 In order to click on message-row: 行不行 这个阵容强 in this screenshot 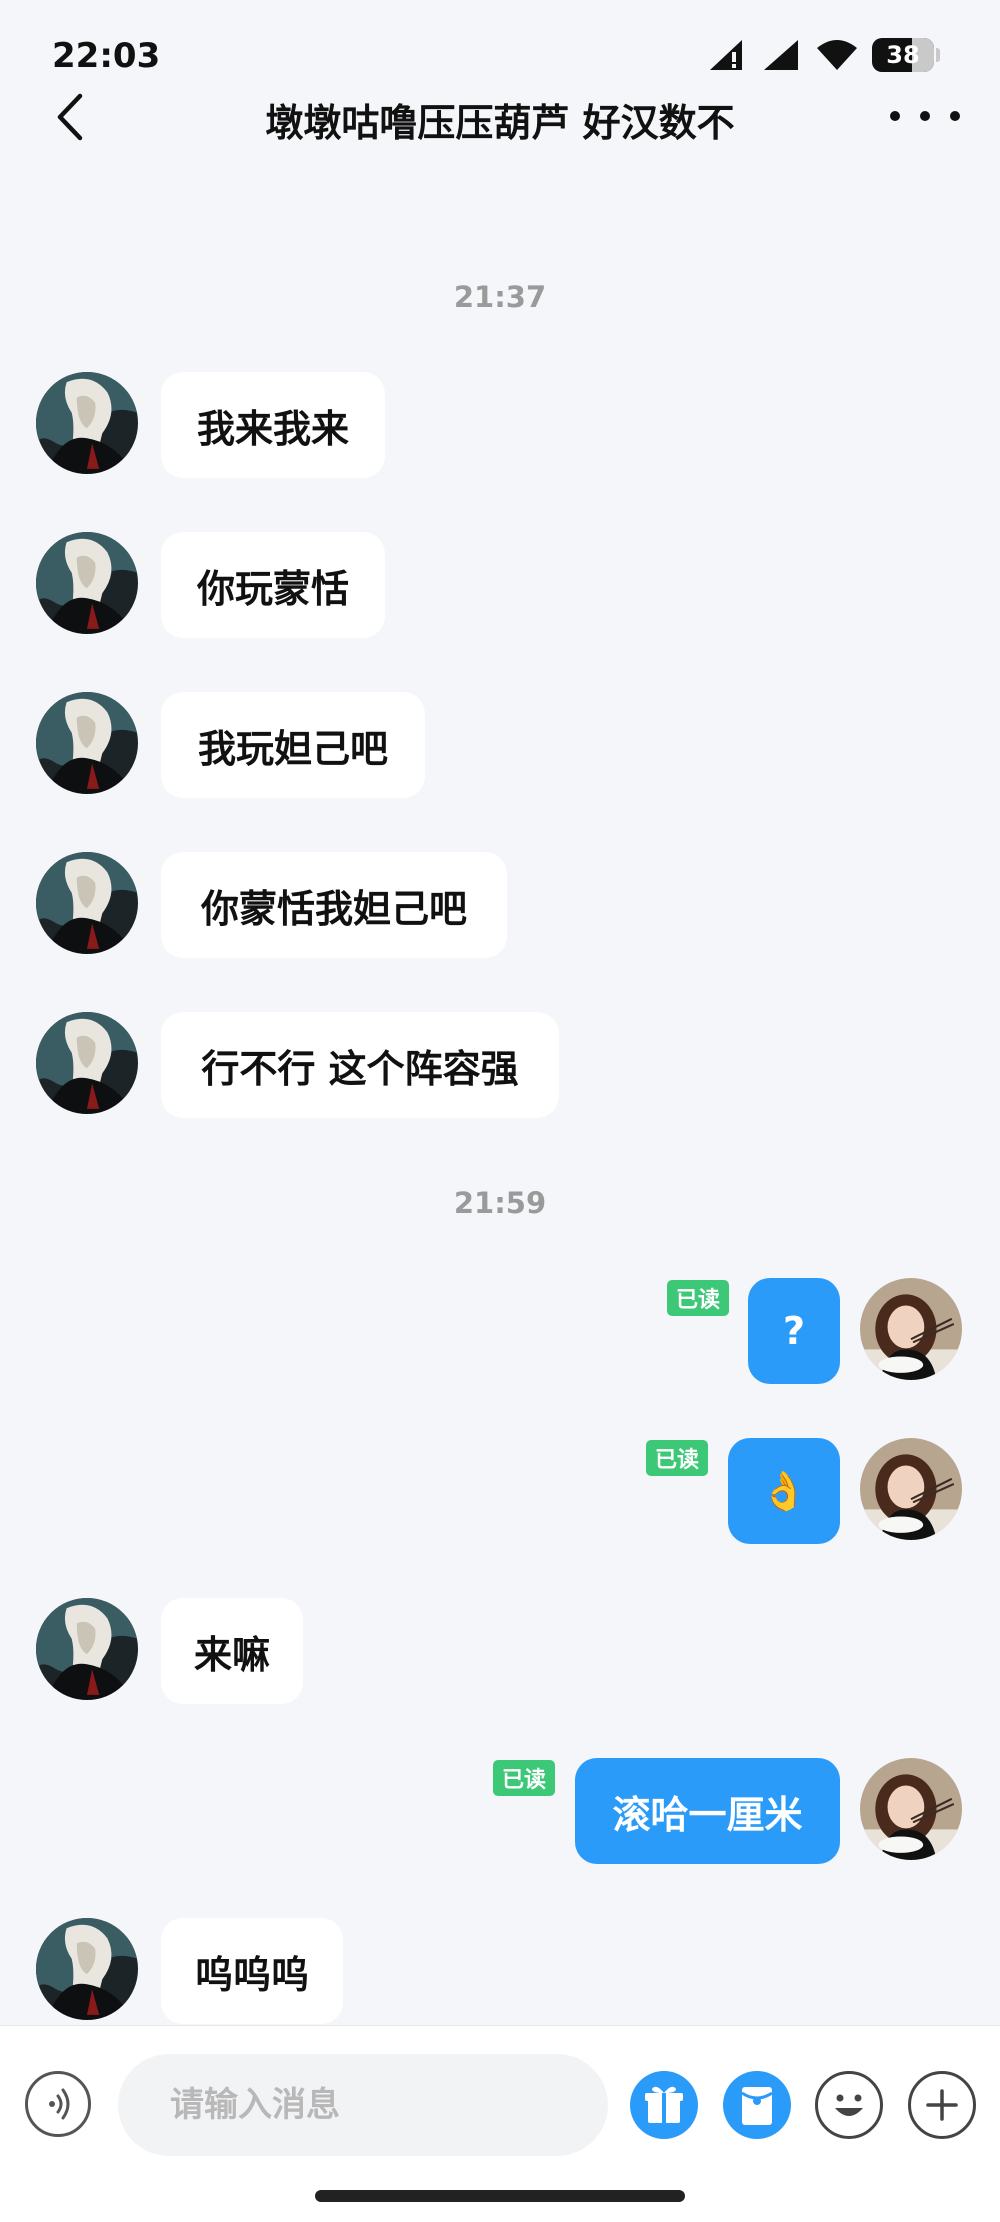, I will do `click(500, 1067)`.